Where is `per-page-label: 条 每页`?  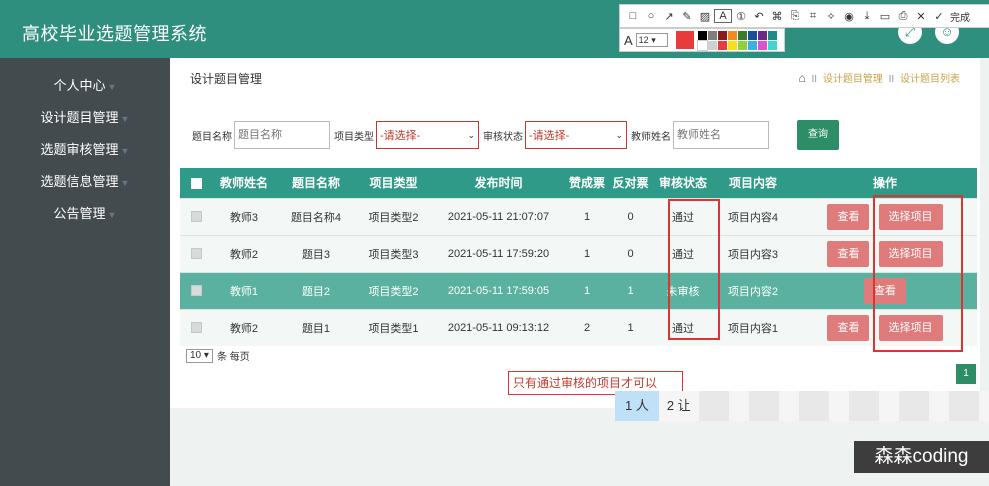 per-page-label: 条 每页 is located at coordinates (233, 357).